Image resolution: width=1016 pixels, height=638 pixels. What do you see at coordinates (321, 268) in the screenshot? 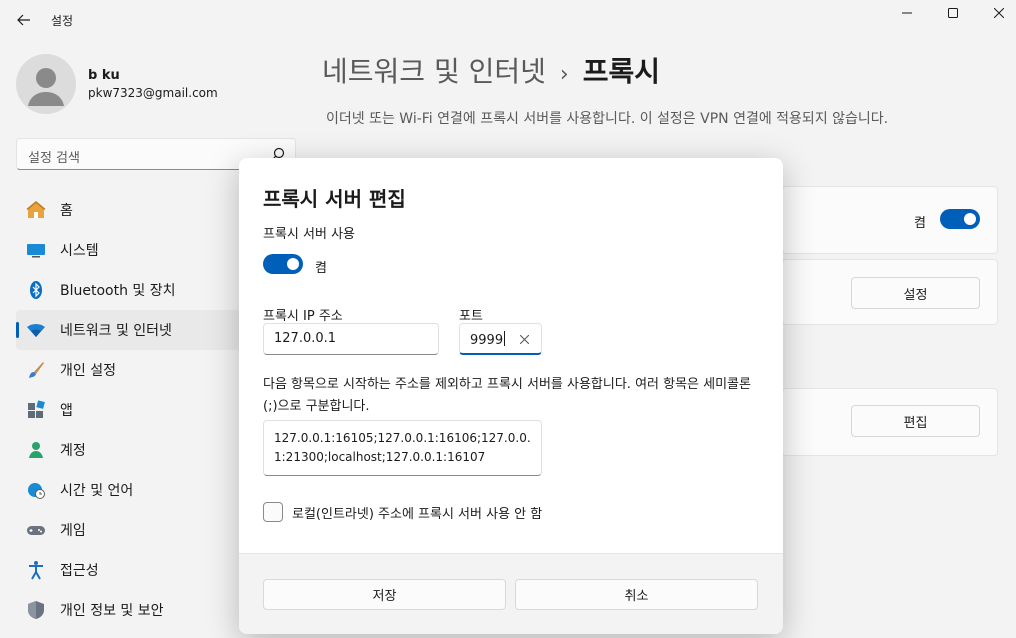
I see `use-proxy-toggle-state: 켬` at bounding box center [321, 268].